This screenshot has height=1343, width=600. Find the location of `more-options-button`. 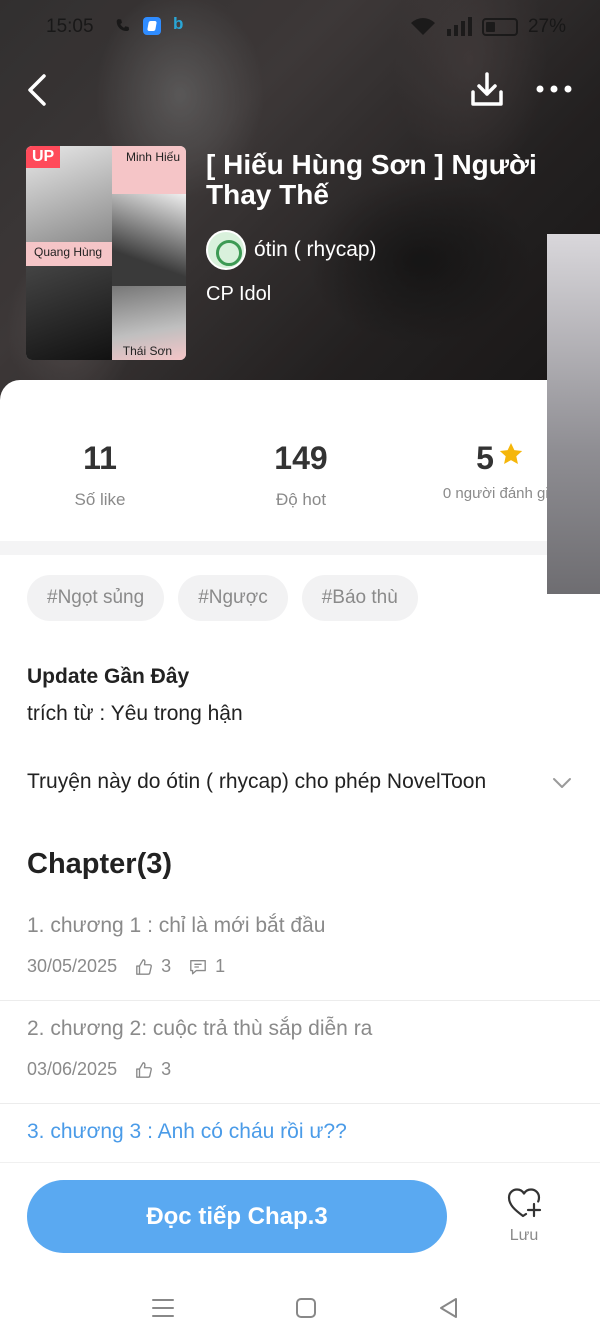

more-options-button is located at coordinates (554, 89).